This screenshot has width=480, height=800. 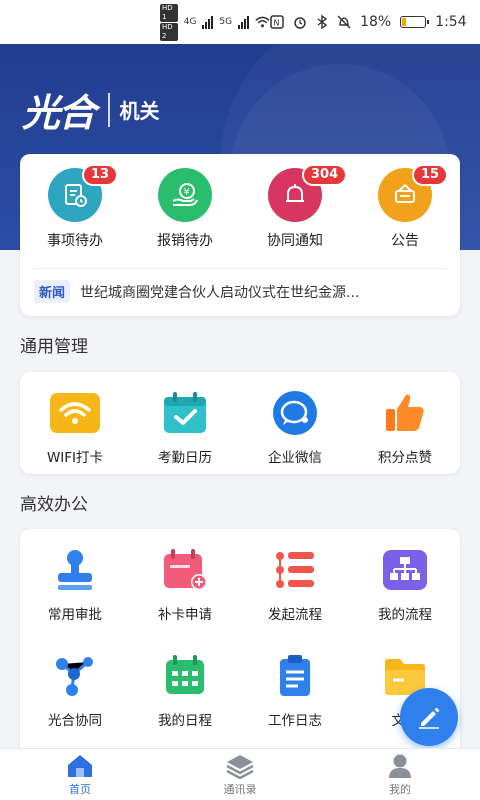 I want to click on bluetooth-icon, so click(x=322, y=22).